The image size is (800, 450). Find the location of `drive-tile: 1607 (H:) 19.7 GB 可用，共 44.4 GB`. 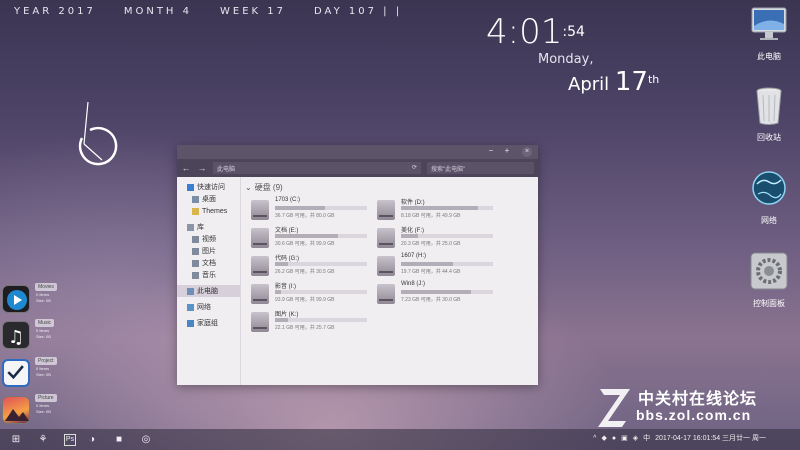

drive-tile: 1607 (H:) 19.7 GB 可用，共 44.4 GB is located at coordinates (437, 266).